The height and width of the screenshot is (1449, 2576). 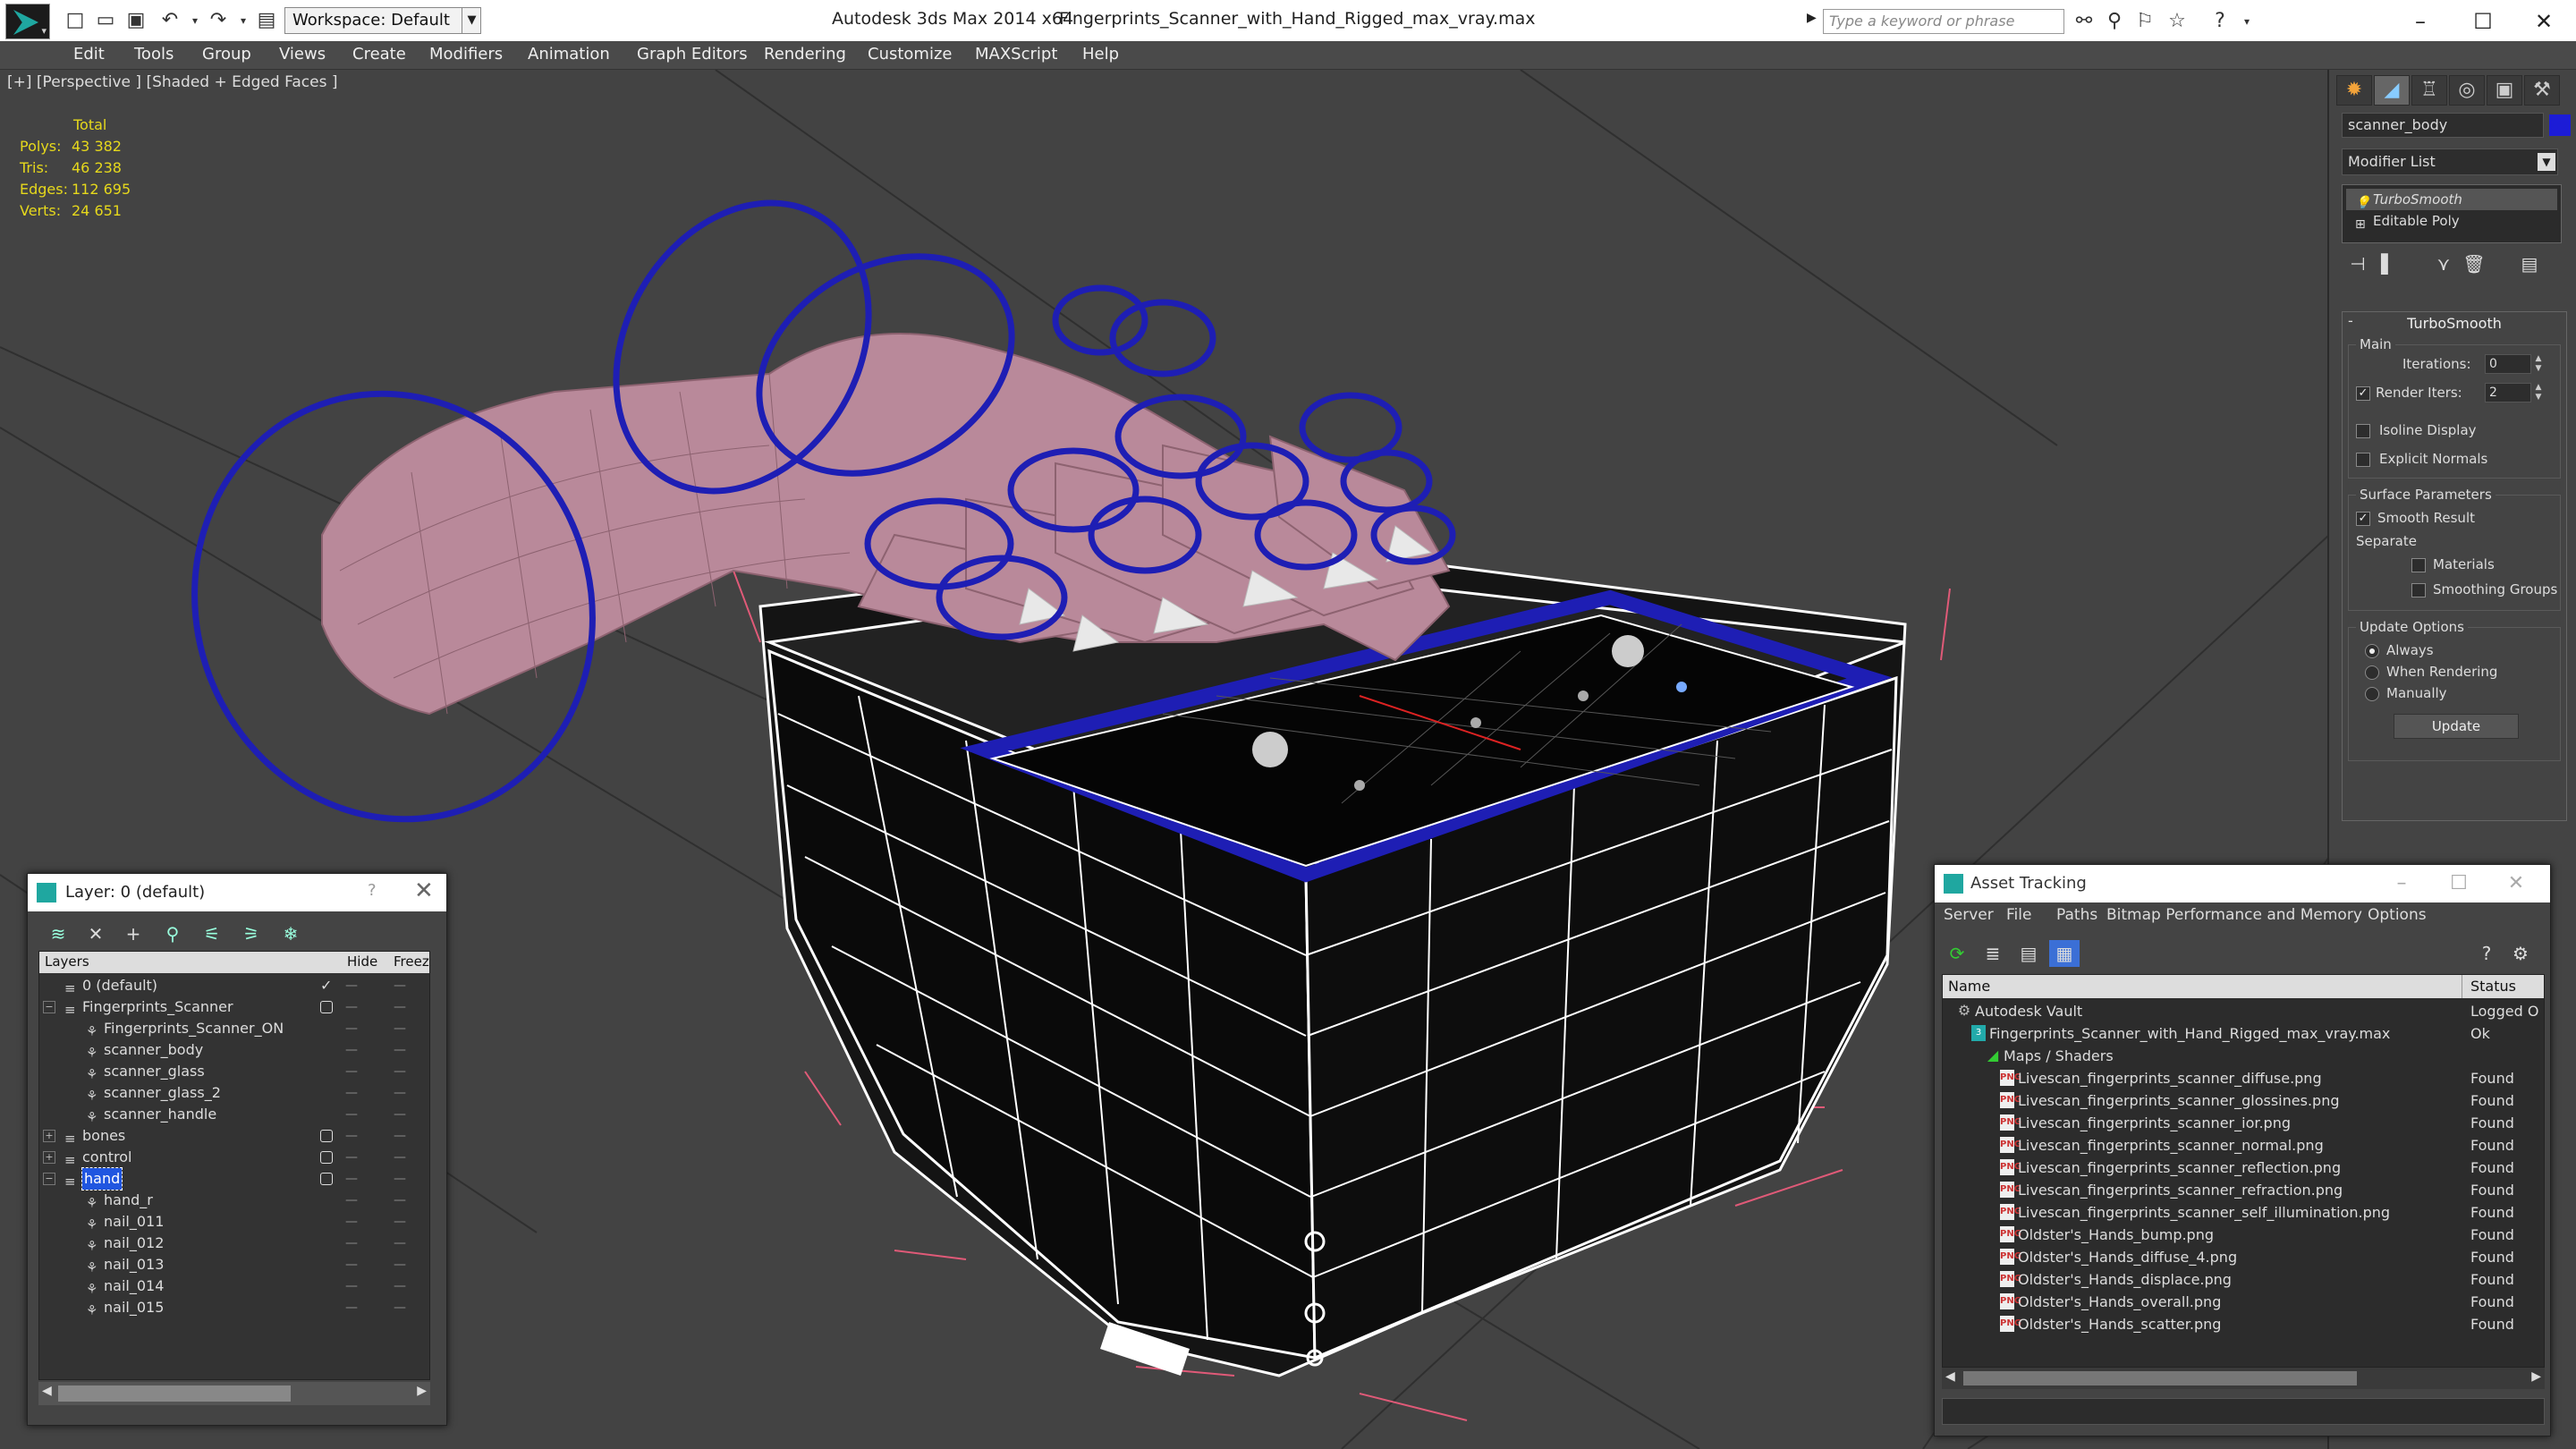 What do you see at coordinates (2160, 1378) in the screenshot?
I see `scroll-thumb` at bounding box center [2160, 1378].